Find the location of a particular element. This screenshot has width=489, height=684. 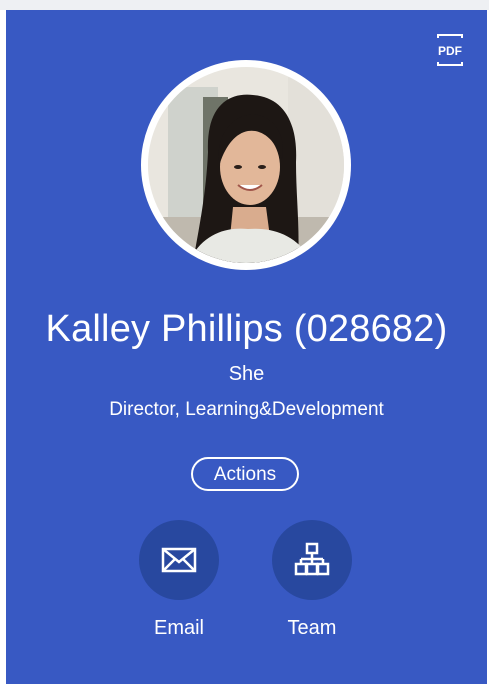

top-divider is located at coordinates (244, 5).